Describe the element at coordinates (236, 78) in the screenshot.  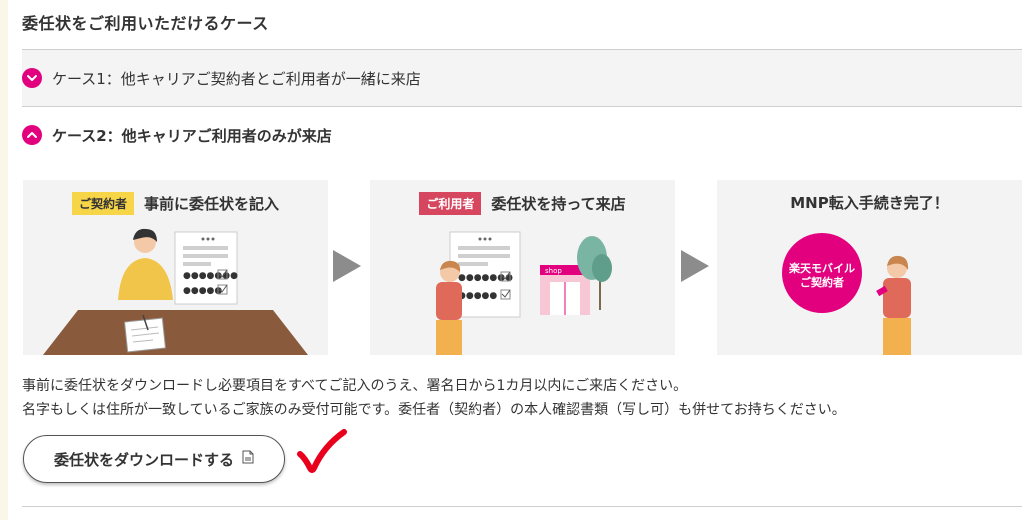
I see `case-1-label: ケース1：他キャリアご契約者とご利用者が一緒に来店` at that location.